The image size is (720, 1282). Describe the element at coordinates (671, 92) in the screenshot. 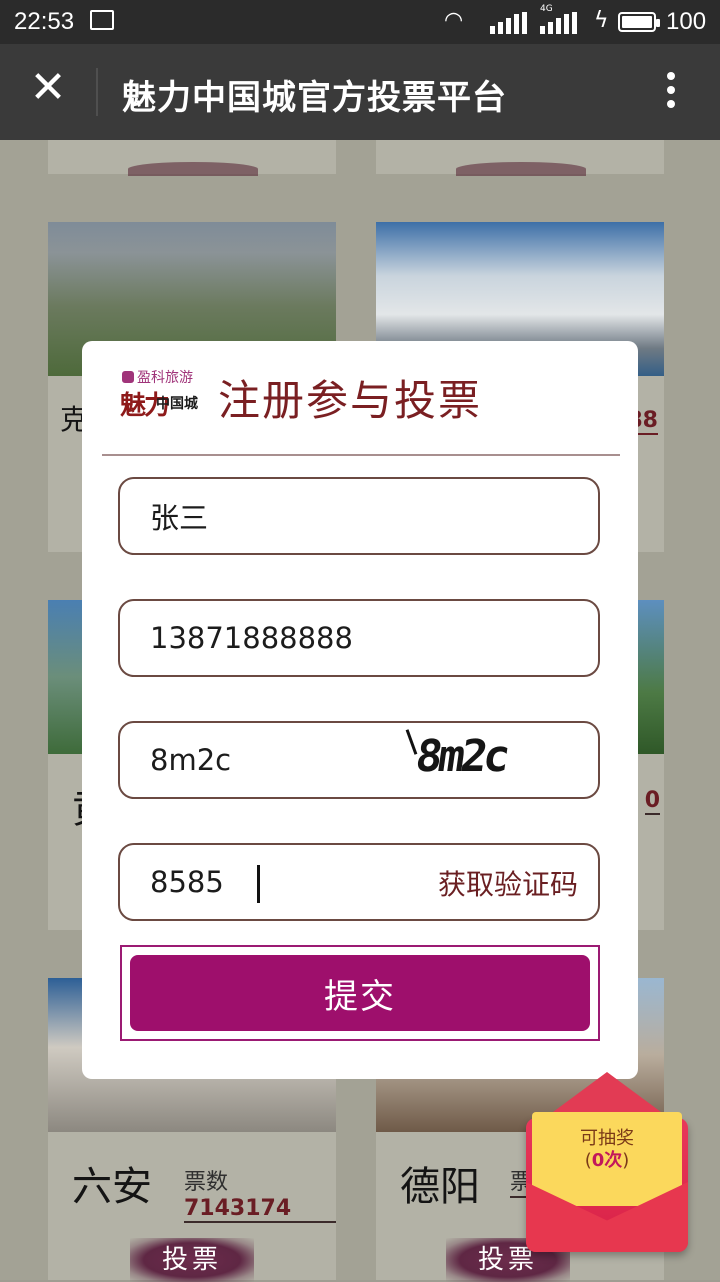

I see `more-vertical-icon` at that location.